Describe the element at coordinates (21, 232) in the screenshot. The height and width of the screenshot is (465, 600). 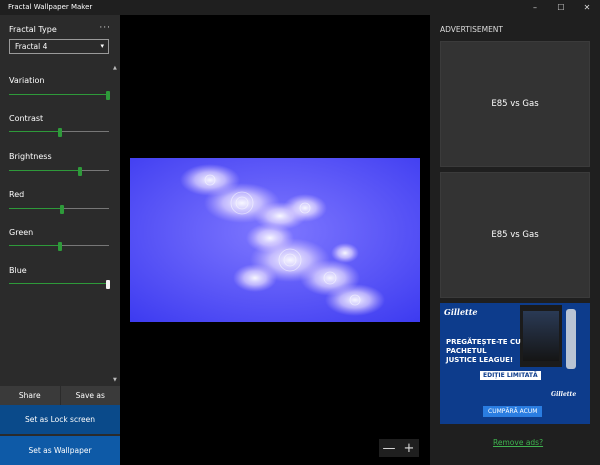
I see `slider-label-green: Green` at that location.